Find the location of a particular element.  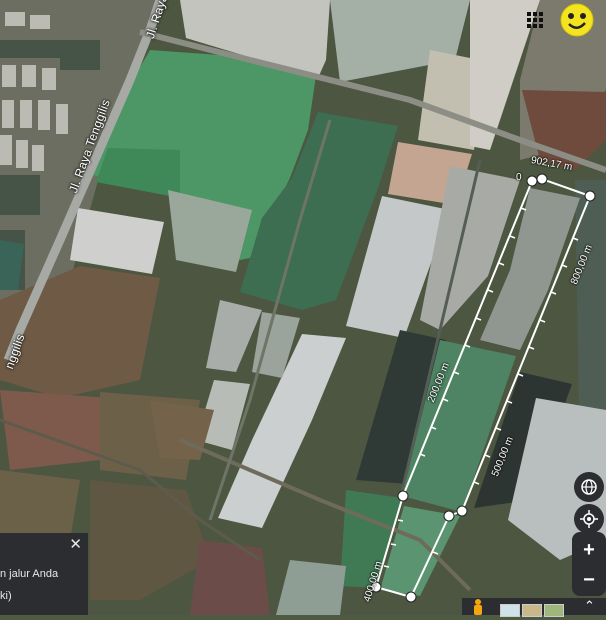

panel-text-line2: ki) is located at coordinates (6, 596).